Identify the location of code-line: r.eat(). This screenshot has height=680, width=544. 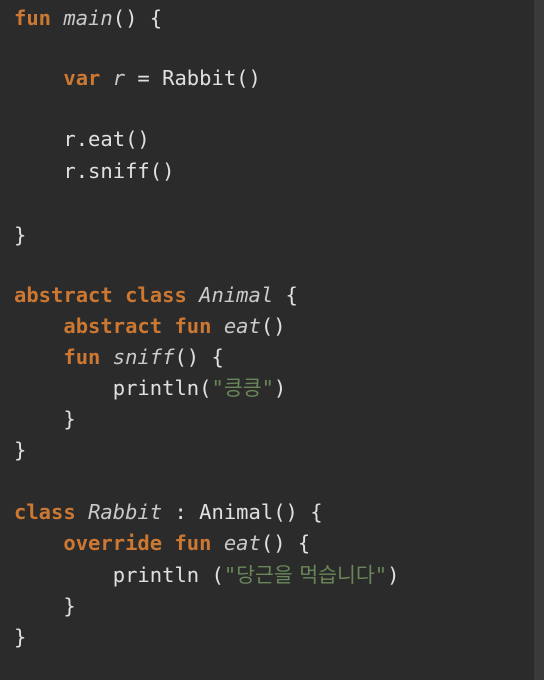
(82, 139).